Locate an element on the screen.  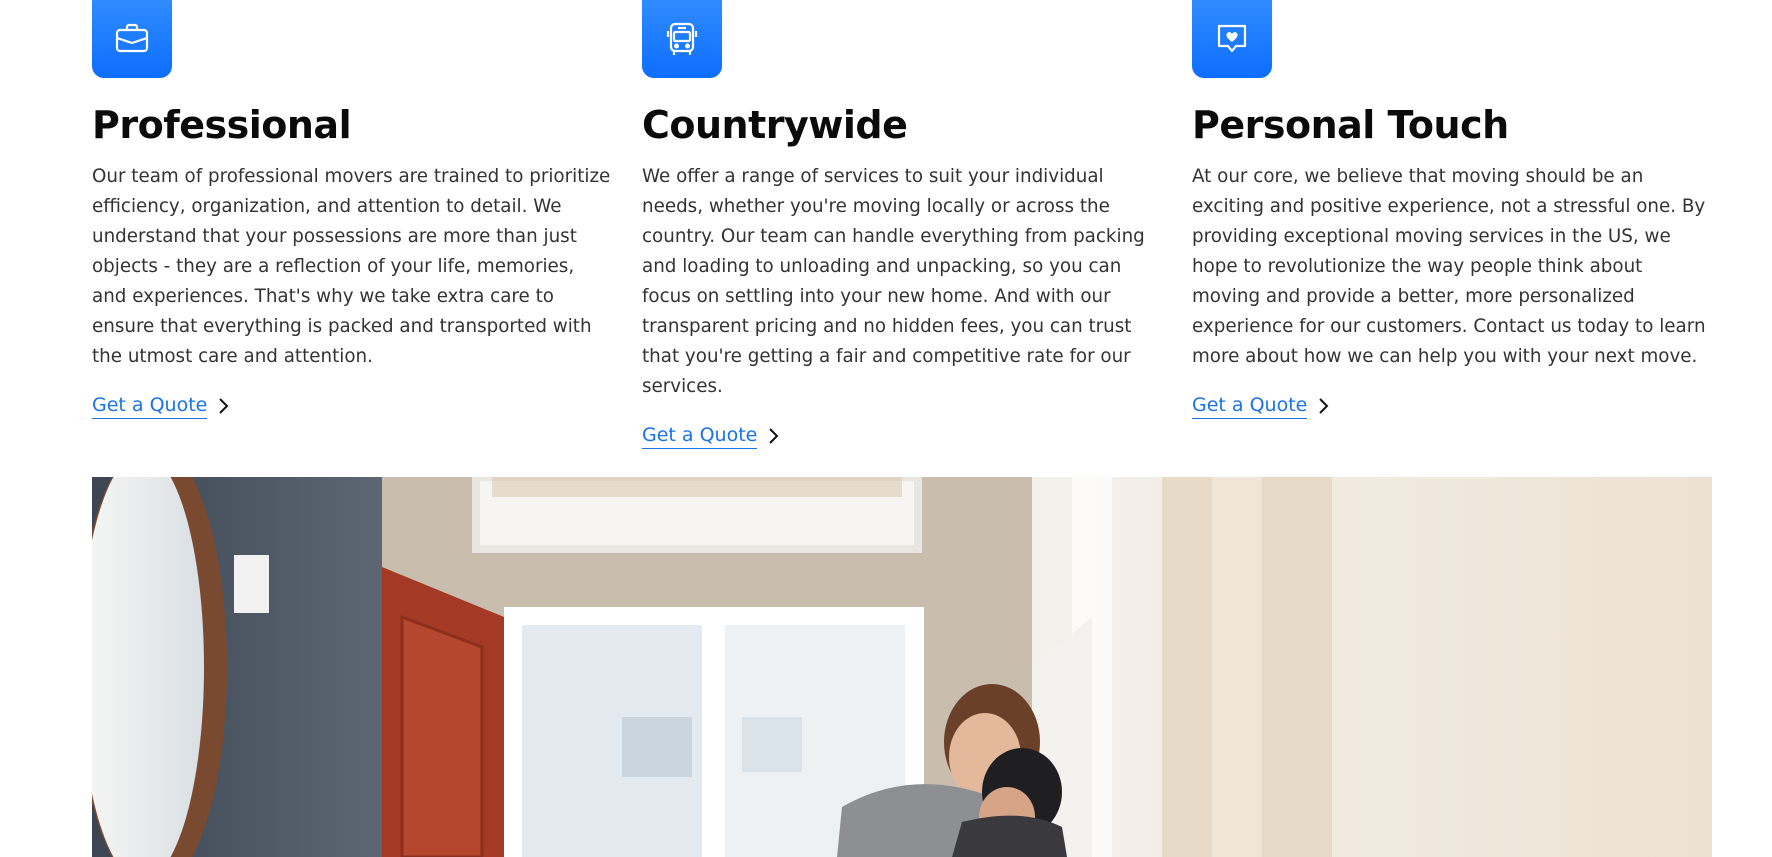
bus-icon is located at coordinates (682, 38).